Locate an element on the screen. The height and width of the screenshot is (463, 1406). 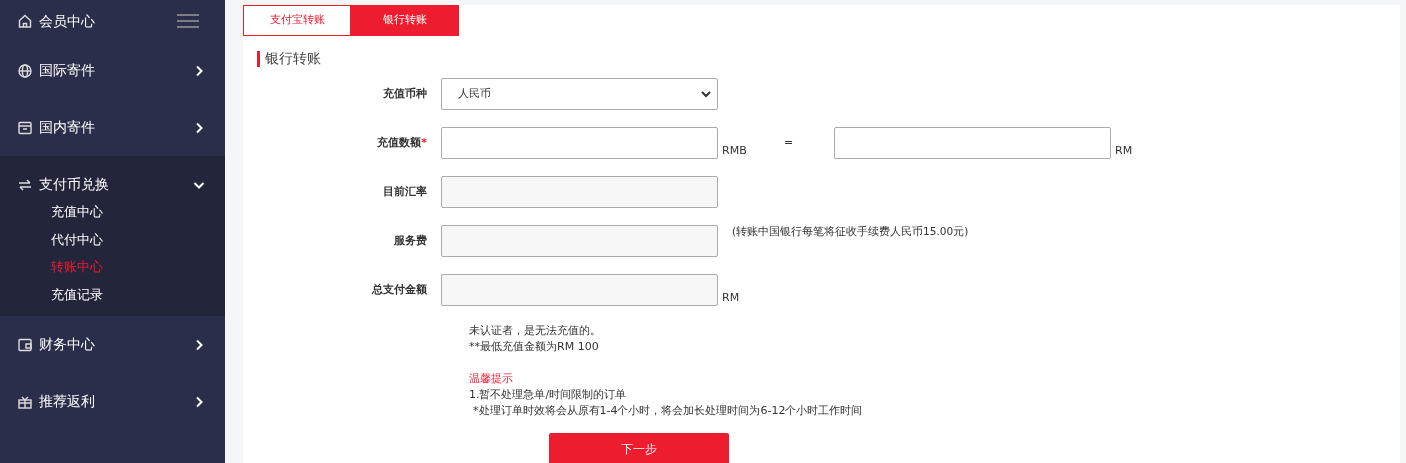
submenu-item: 代付中心 is located at coordinates (77, 239).